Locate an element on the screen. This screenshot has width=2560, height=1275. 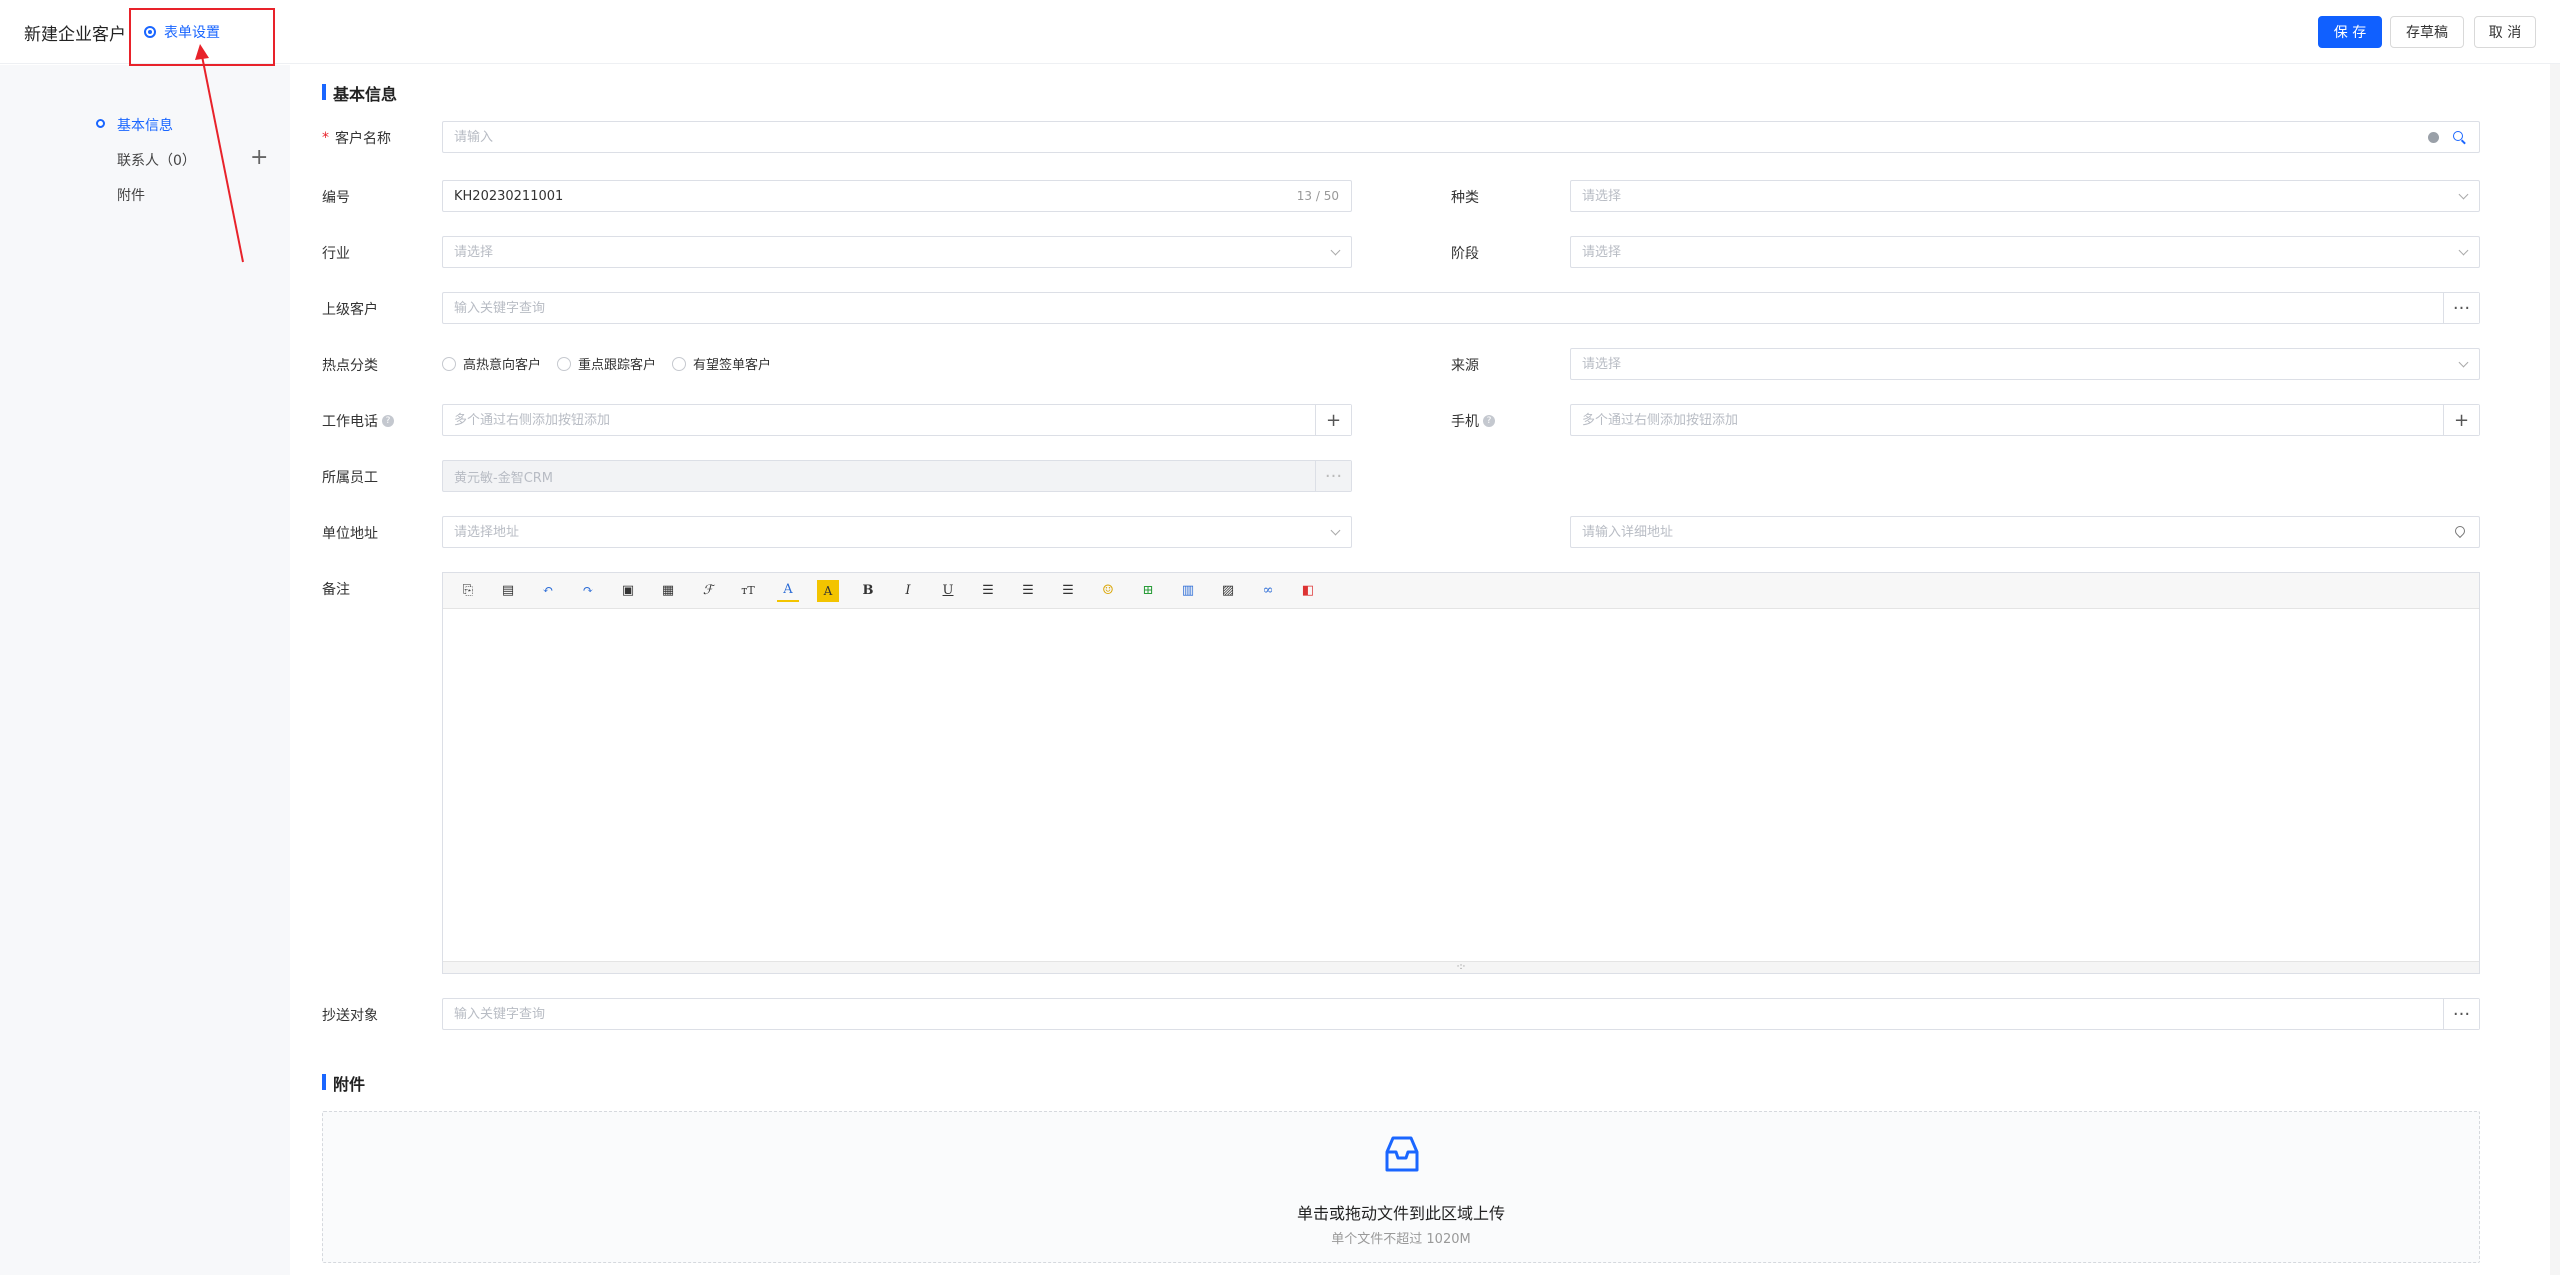
category-select is located at coordinates (2025, 196).